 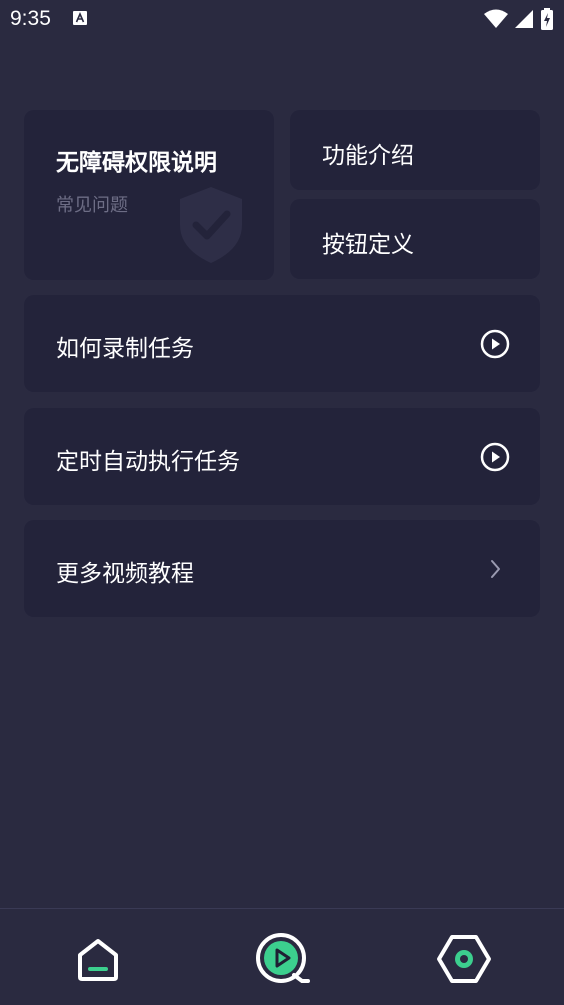 What do you see at coordinates (92, 205) in the screenshot?
I see `card-subtitle: 常见问题` at bounding box center [92, 205].